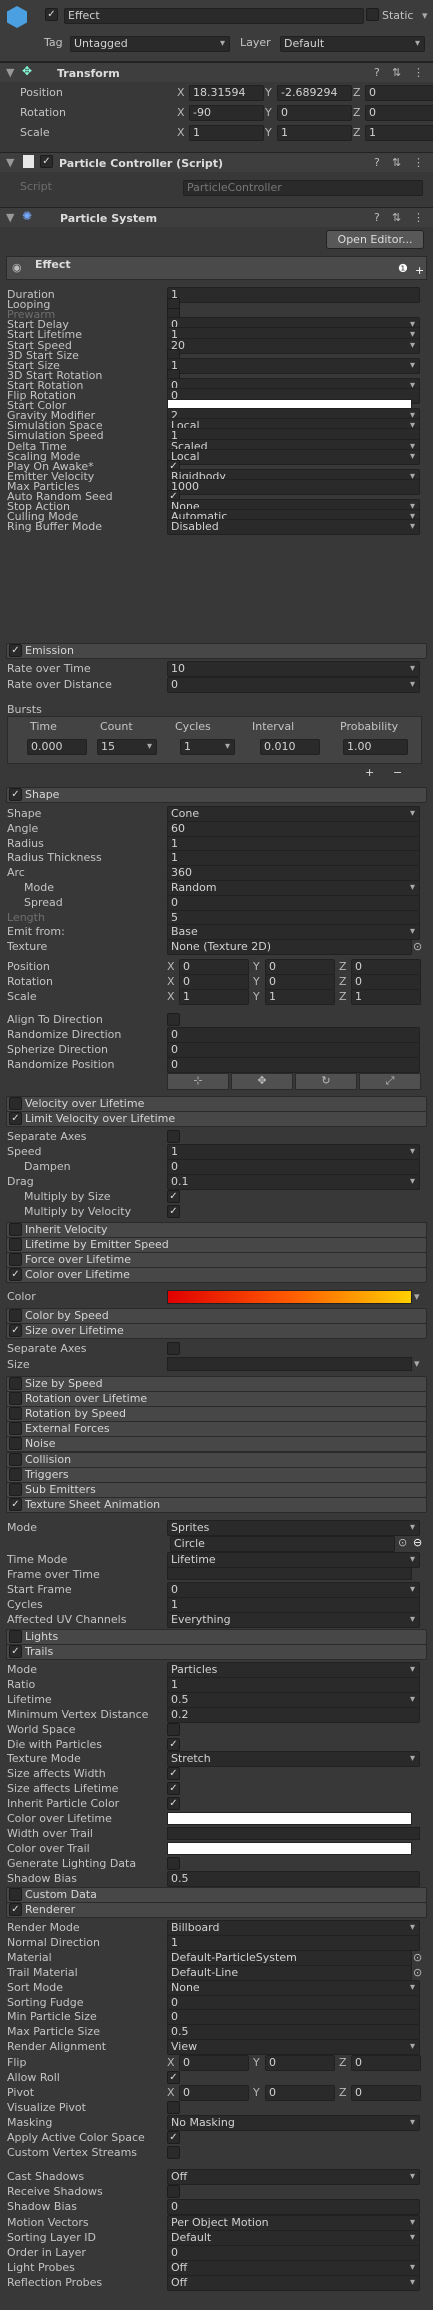  What do you see at coordinates (293, 365) in the screenshot?
I see `value-dropdown: 1` at bounding box center [293, 365].